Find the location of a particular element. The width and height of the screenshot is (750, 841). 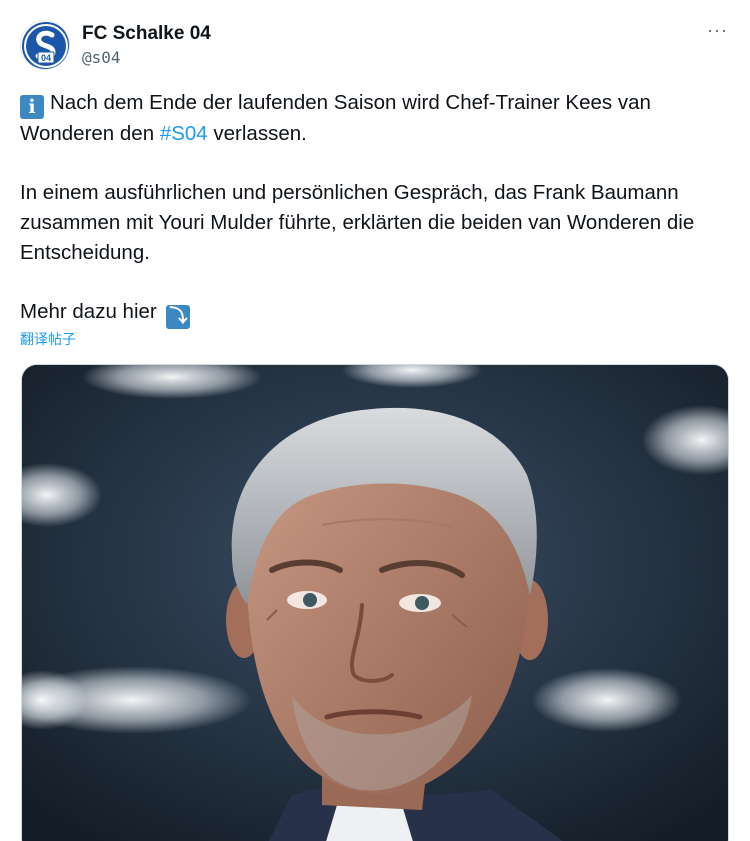

avatar: 04 is located at coordinates (45, 45).